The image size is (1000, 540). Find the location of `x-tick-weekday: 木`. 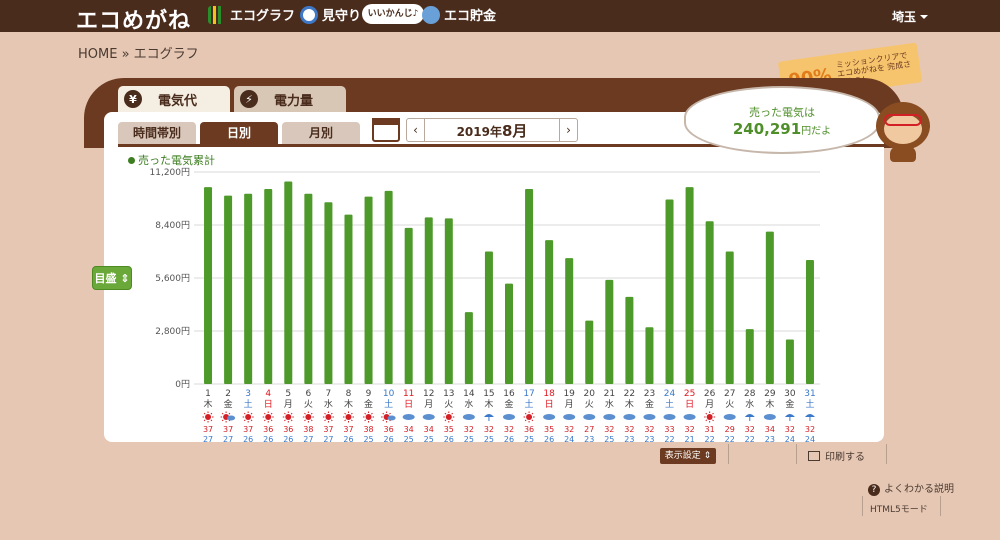

x-tick-weekday: 木 is located at coordinates (629, 404).